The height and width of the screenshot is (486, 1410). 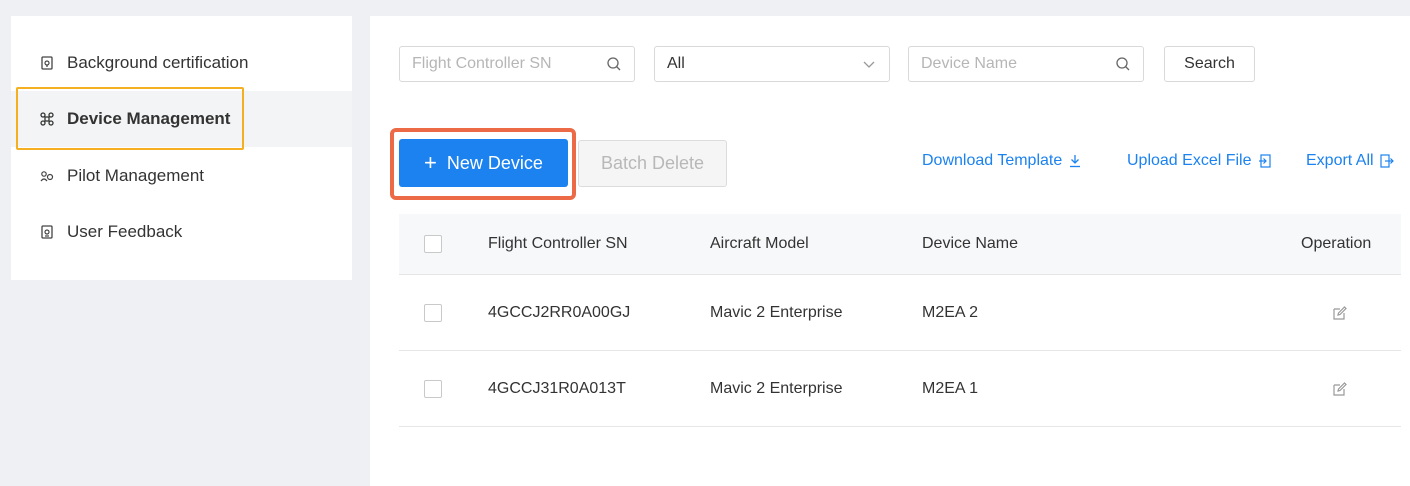 I want to click on upload-excel-link: Upload Excel File, so click(x=1199, y=161).